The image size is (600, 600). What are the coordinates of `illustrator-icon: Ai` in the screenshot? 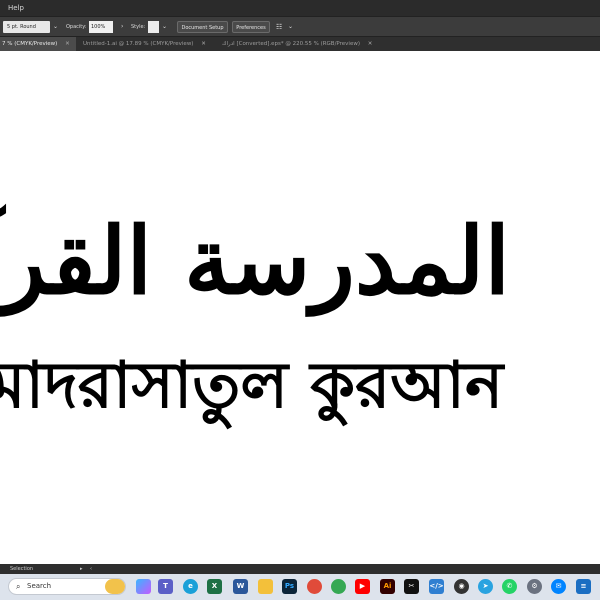 It's located at (387, 586).